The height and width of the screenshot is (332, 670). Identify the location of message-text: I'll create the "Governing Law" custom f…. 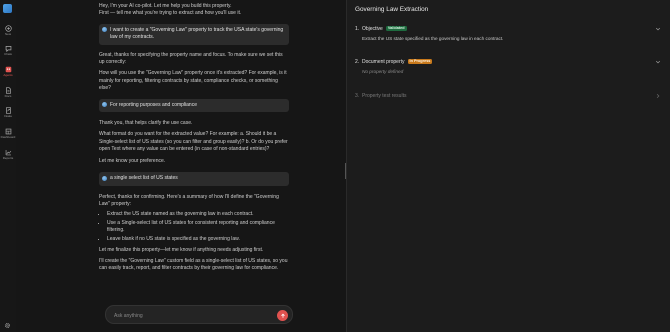
(193, 264).